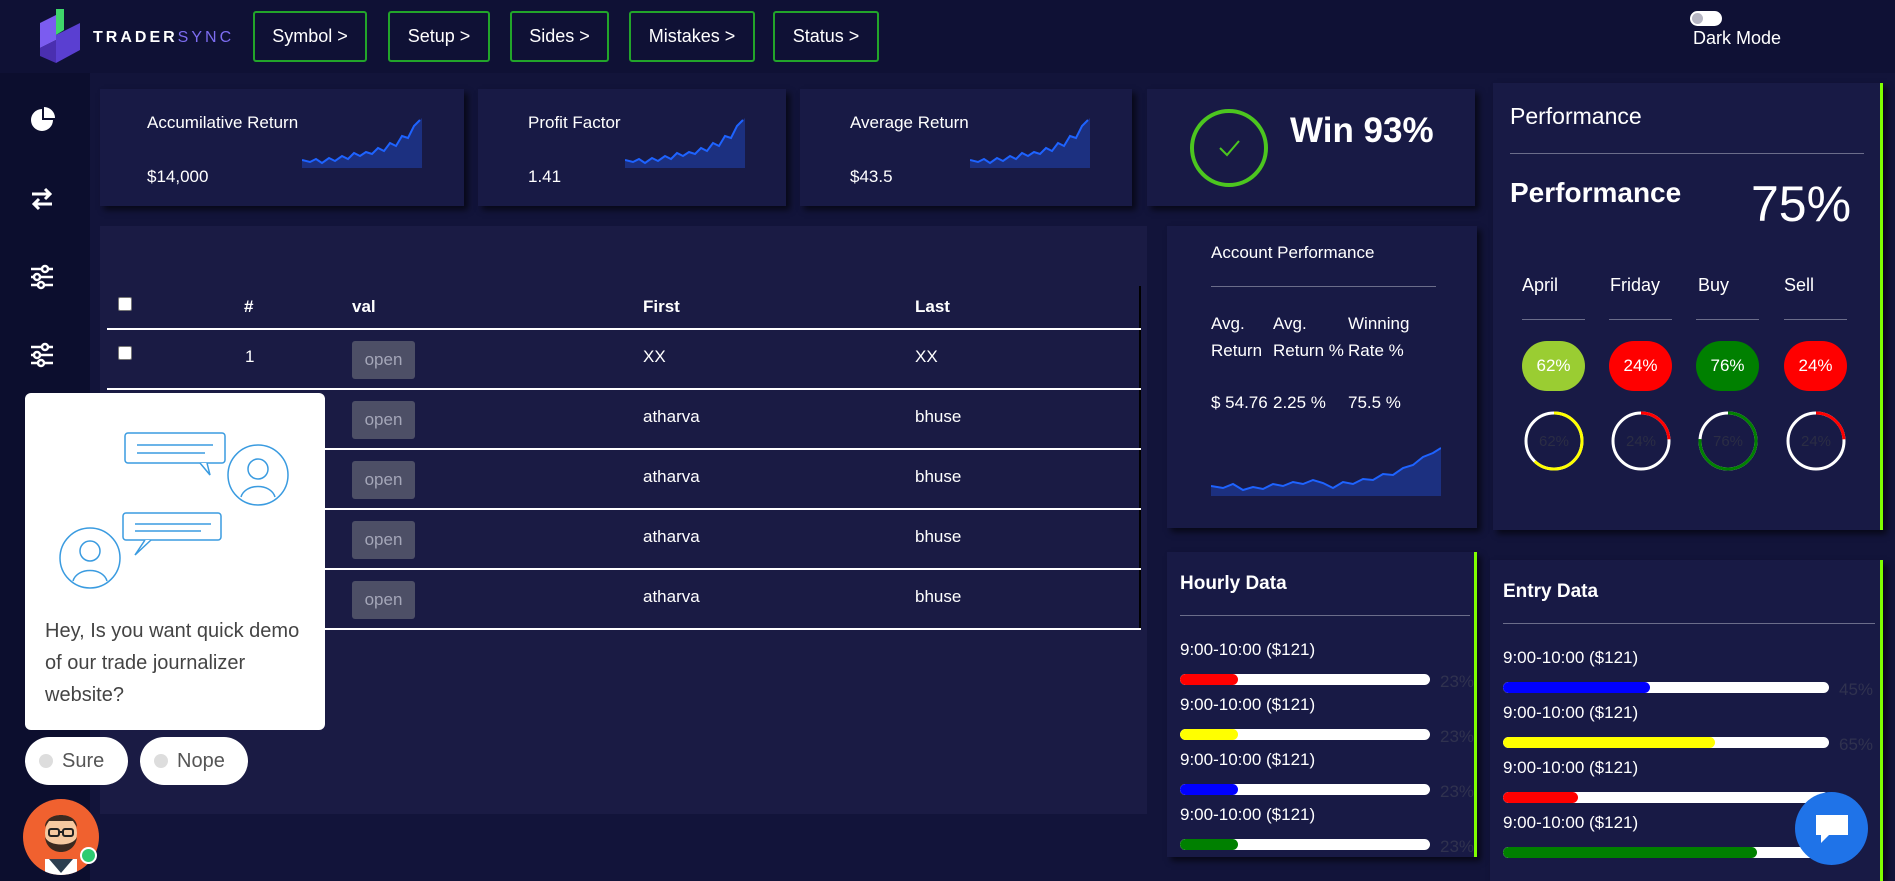 The image size is (1895, 881). I want to click on percentage-pill: 76%, so click(1727, 366).